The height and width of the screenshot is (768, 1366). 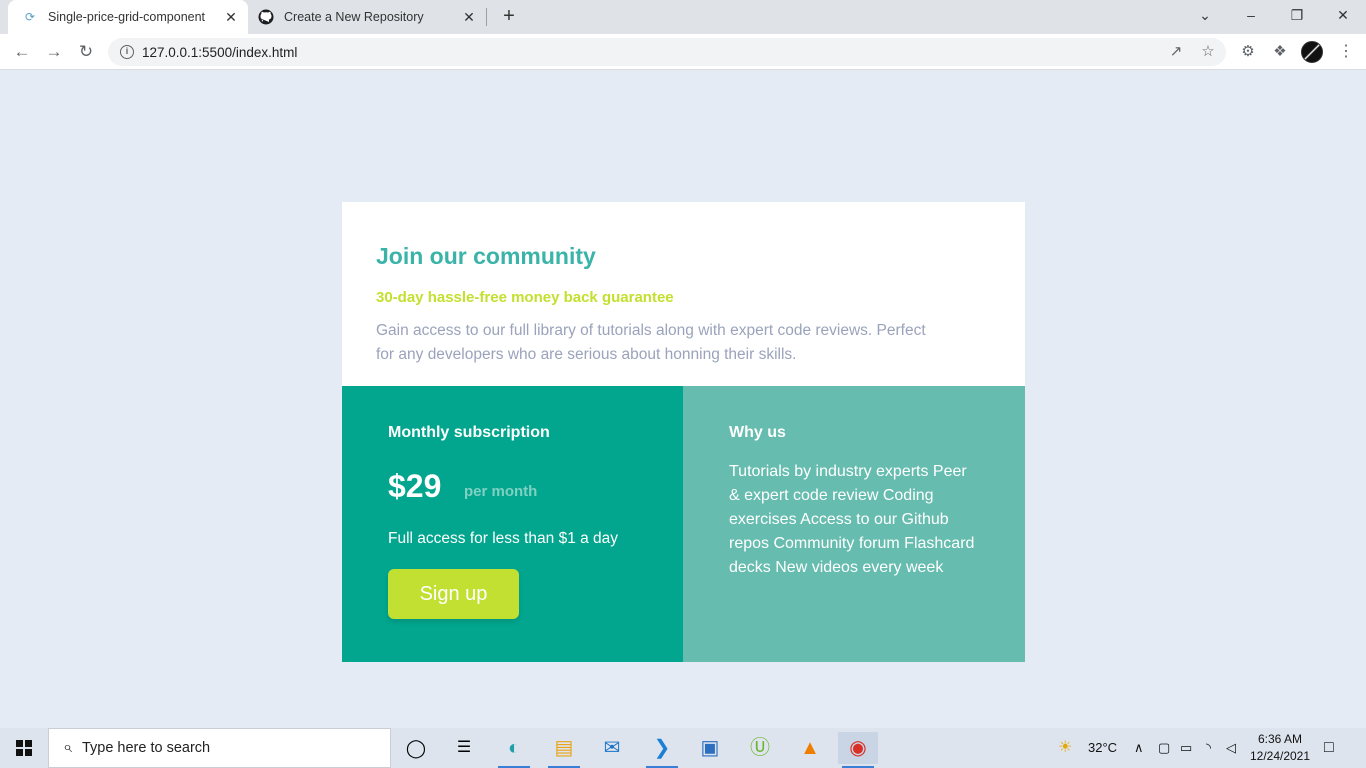 What do you see at coordinates (858, 750) in the screenshot?
I see `chrome-icon: ◉` at bounding box center [858, 750].